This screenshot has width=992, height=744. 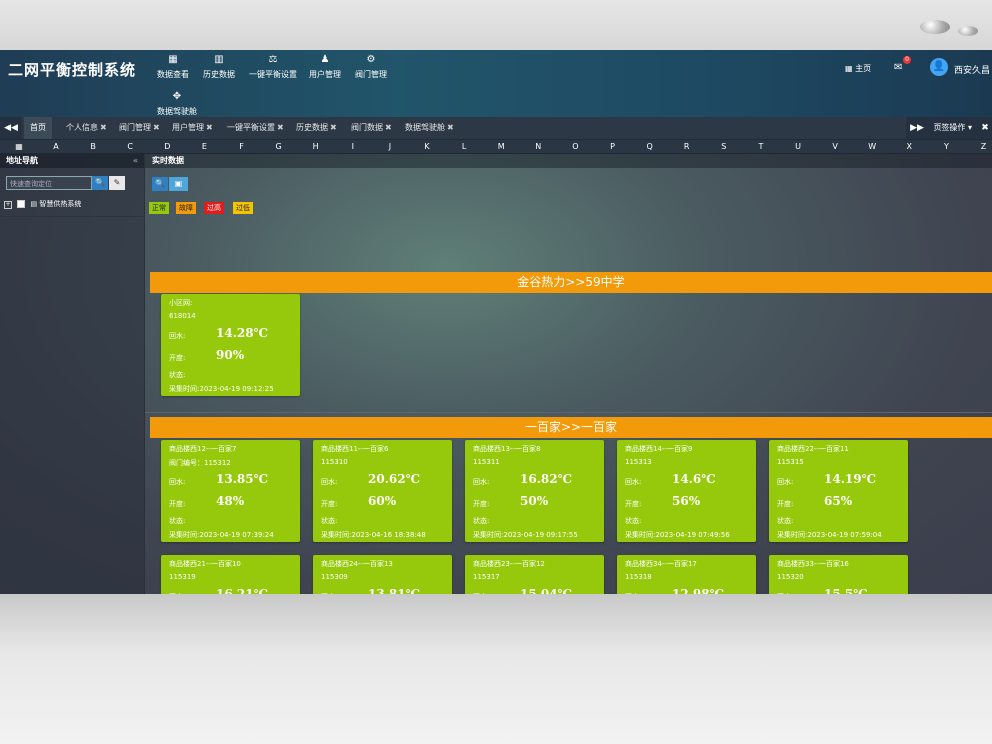 I want to click on return-water-temp: 15.5℃, so click(x=846, y=590).